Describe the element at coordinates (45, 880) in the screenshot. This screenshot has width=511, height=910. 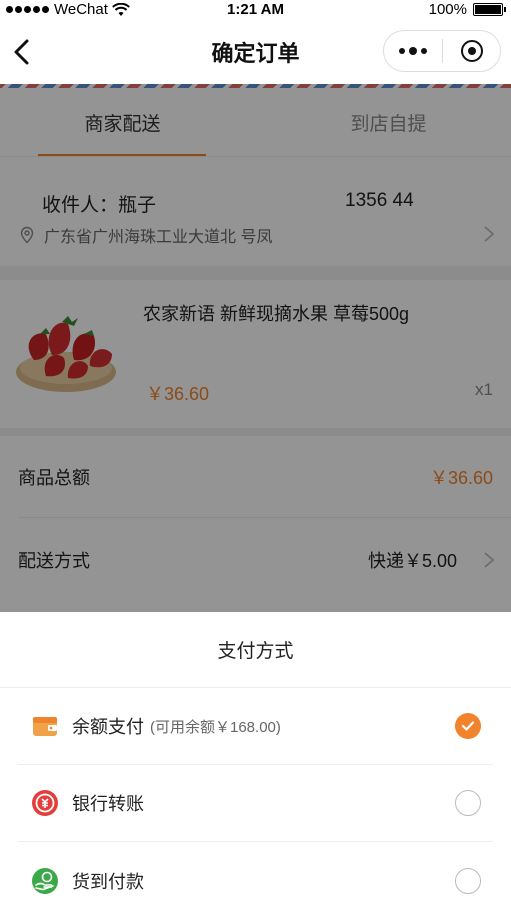
I see `cash-on-delivery-icon` at that location.